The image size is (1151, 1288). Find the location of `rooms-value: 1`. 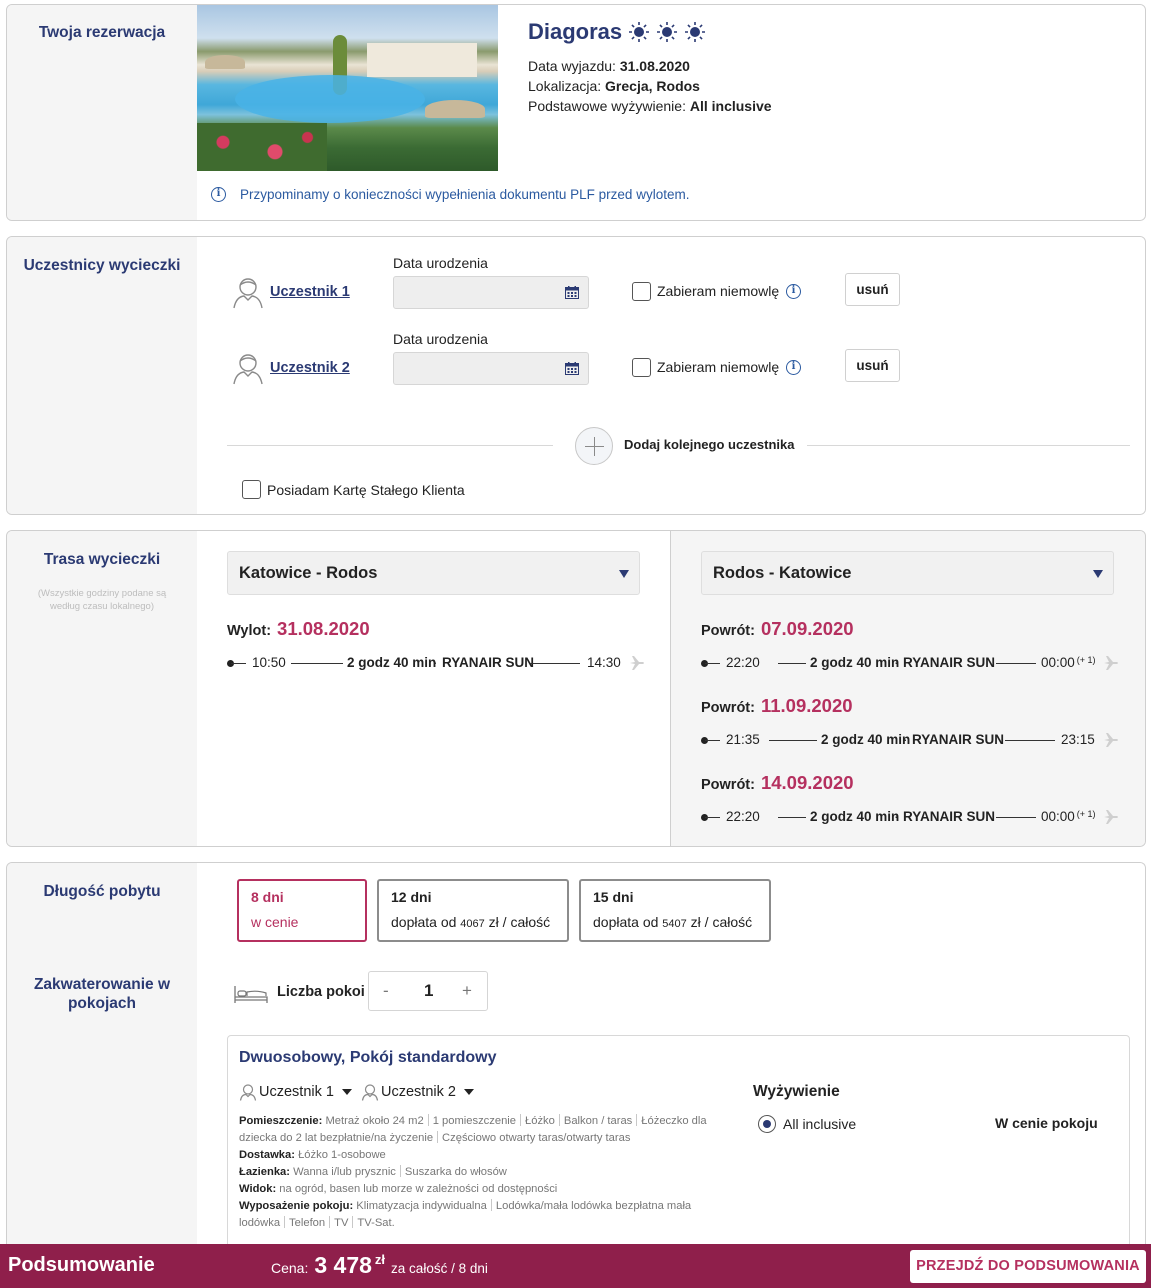

rooms-value: 1 is located at coordinates (428, 991).